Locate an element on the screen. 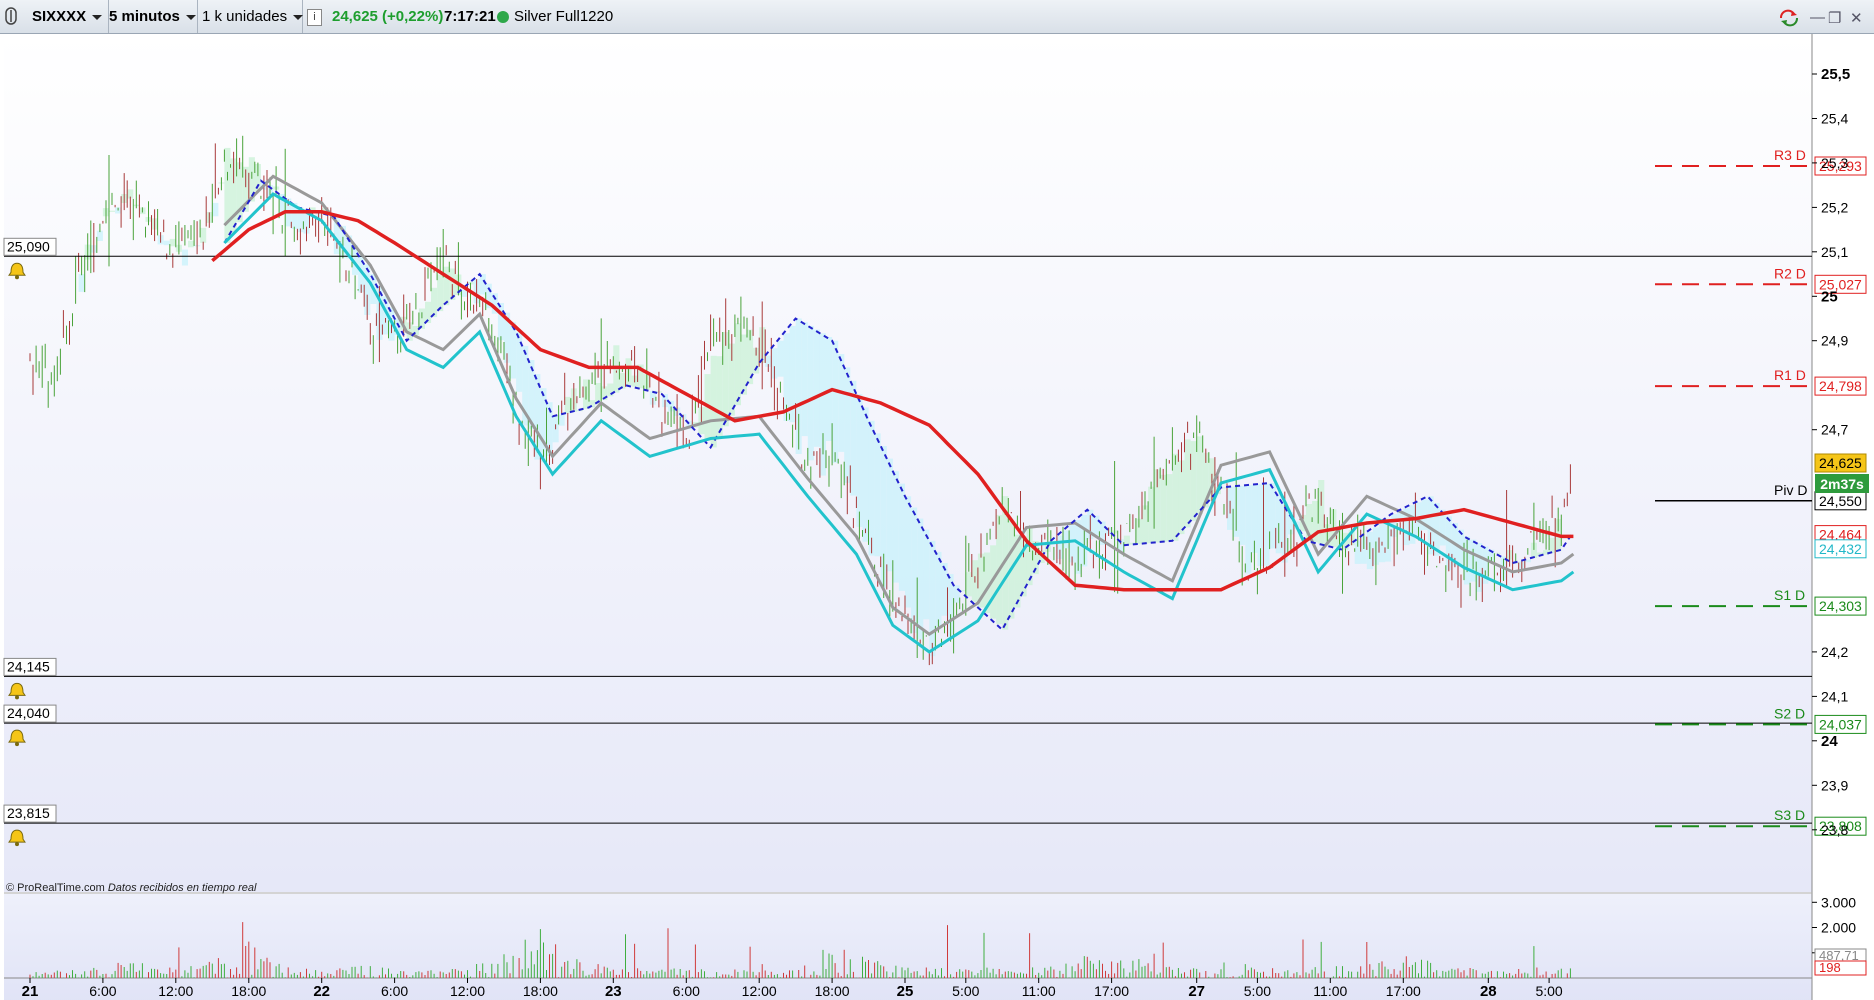  connection-status-icon is located at coordinates (503, 16).